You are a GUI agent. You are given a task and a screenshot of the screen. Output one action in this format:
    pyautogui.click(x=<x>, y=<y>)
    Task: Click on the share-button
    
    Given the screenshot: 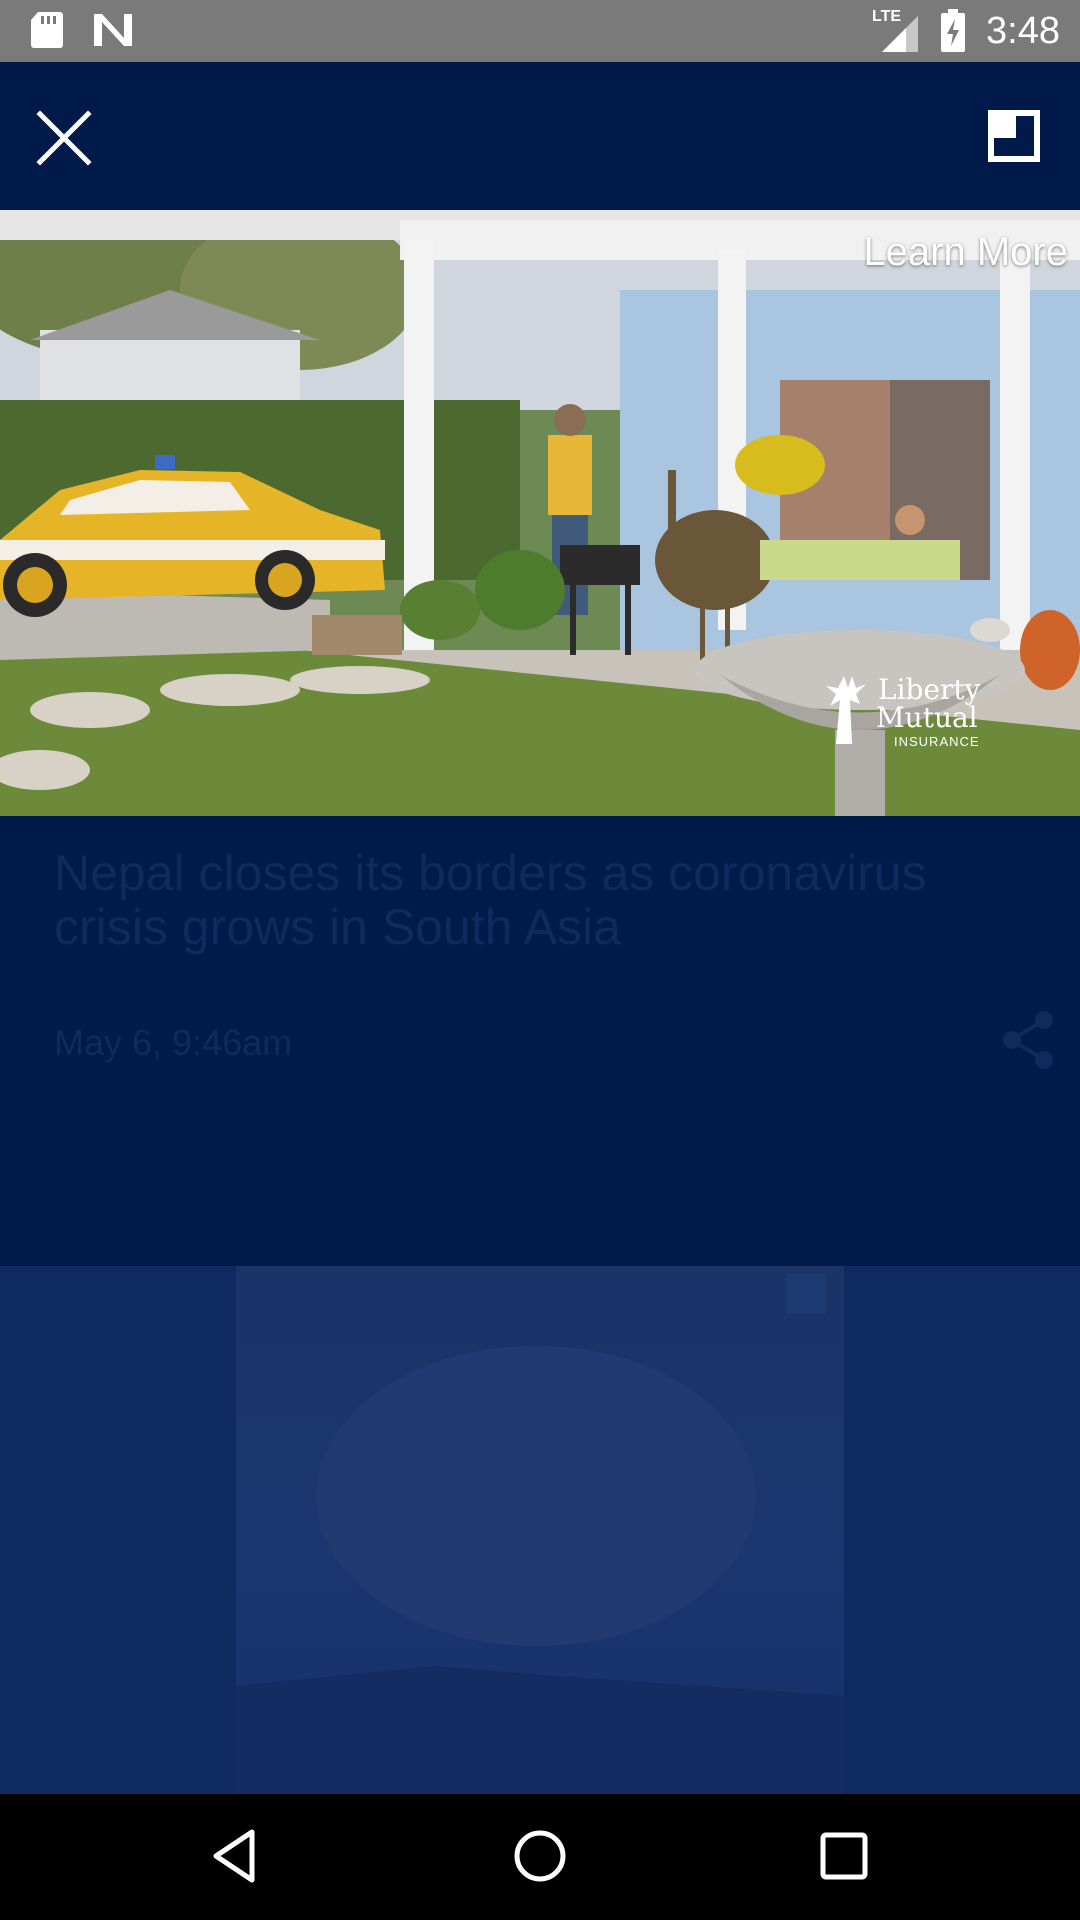 What is the action you would take?
    pyautogui.click(x=1028, y=1040)
    